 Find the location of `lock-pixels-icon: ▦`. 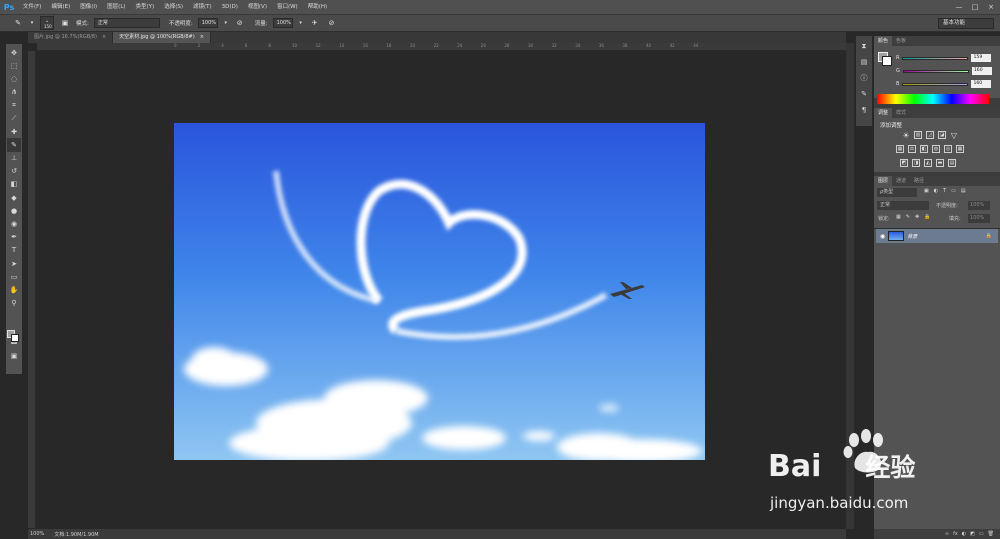

lock-pixels-icon: ▦ is located at coordinates (898, 217).